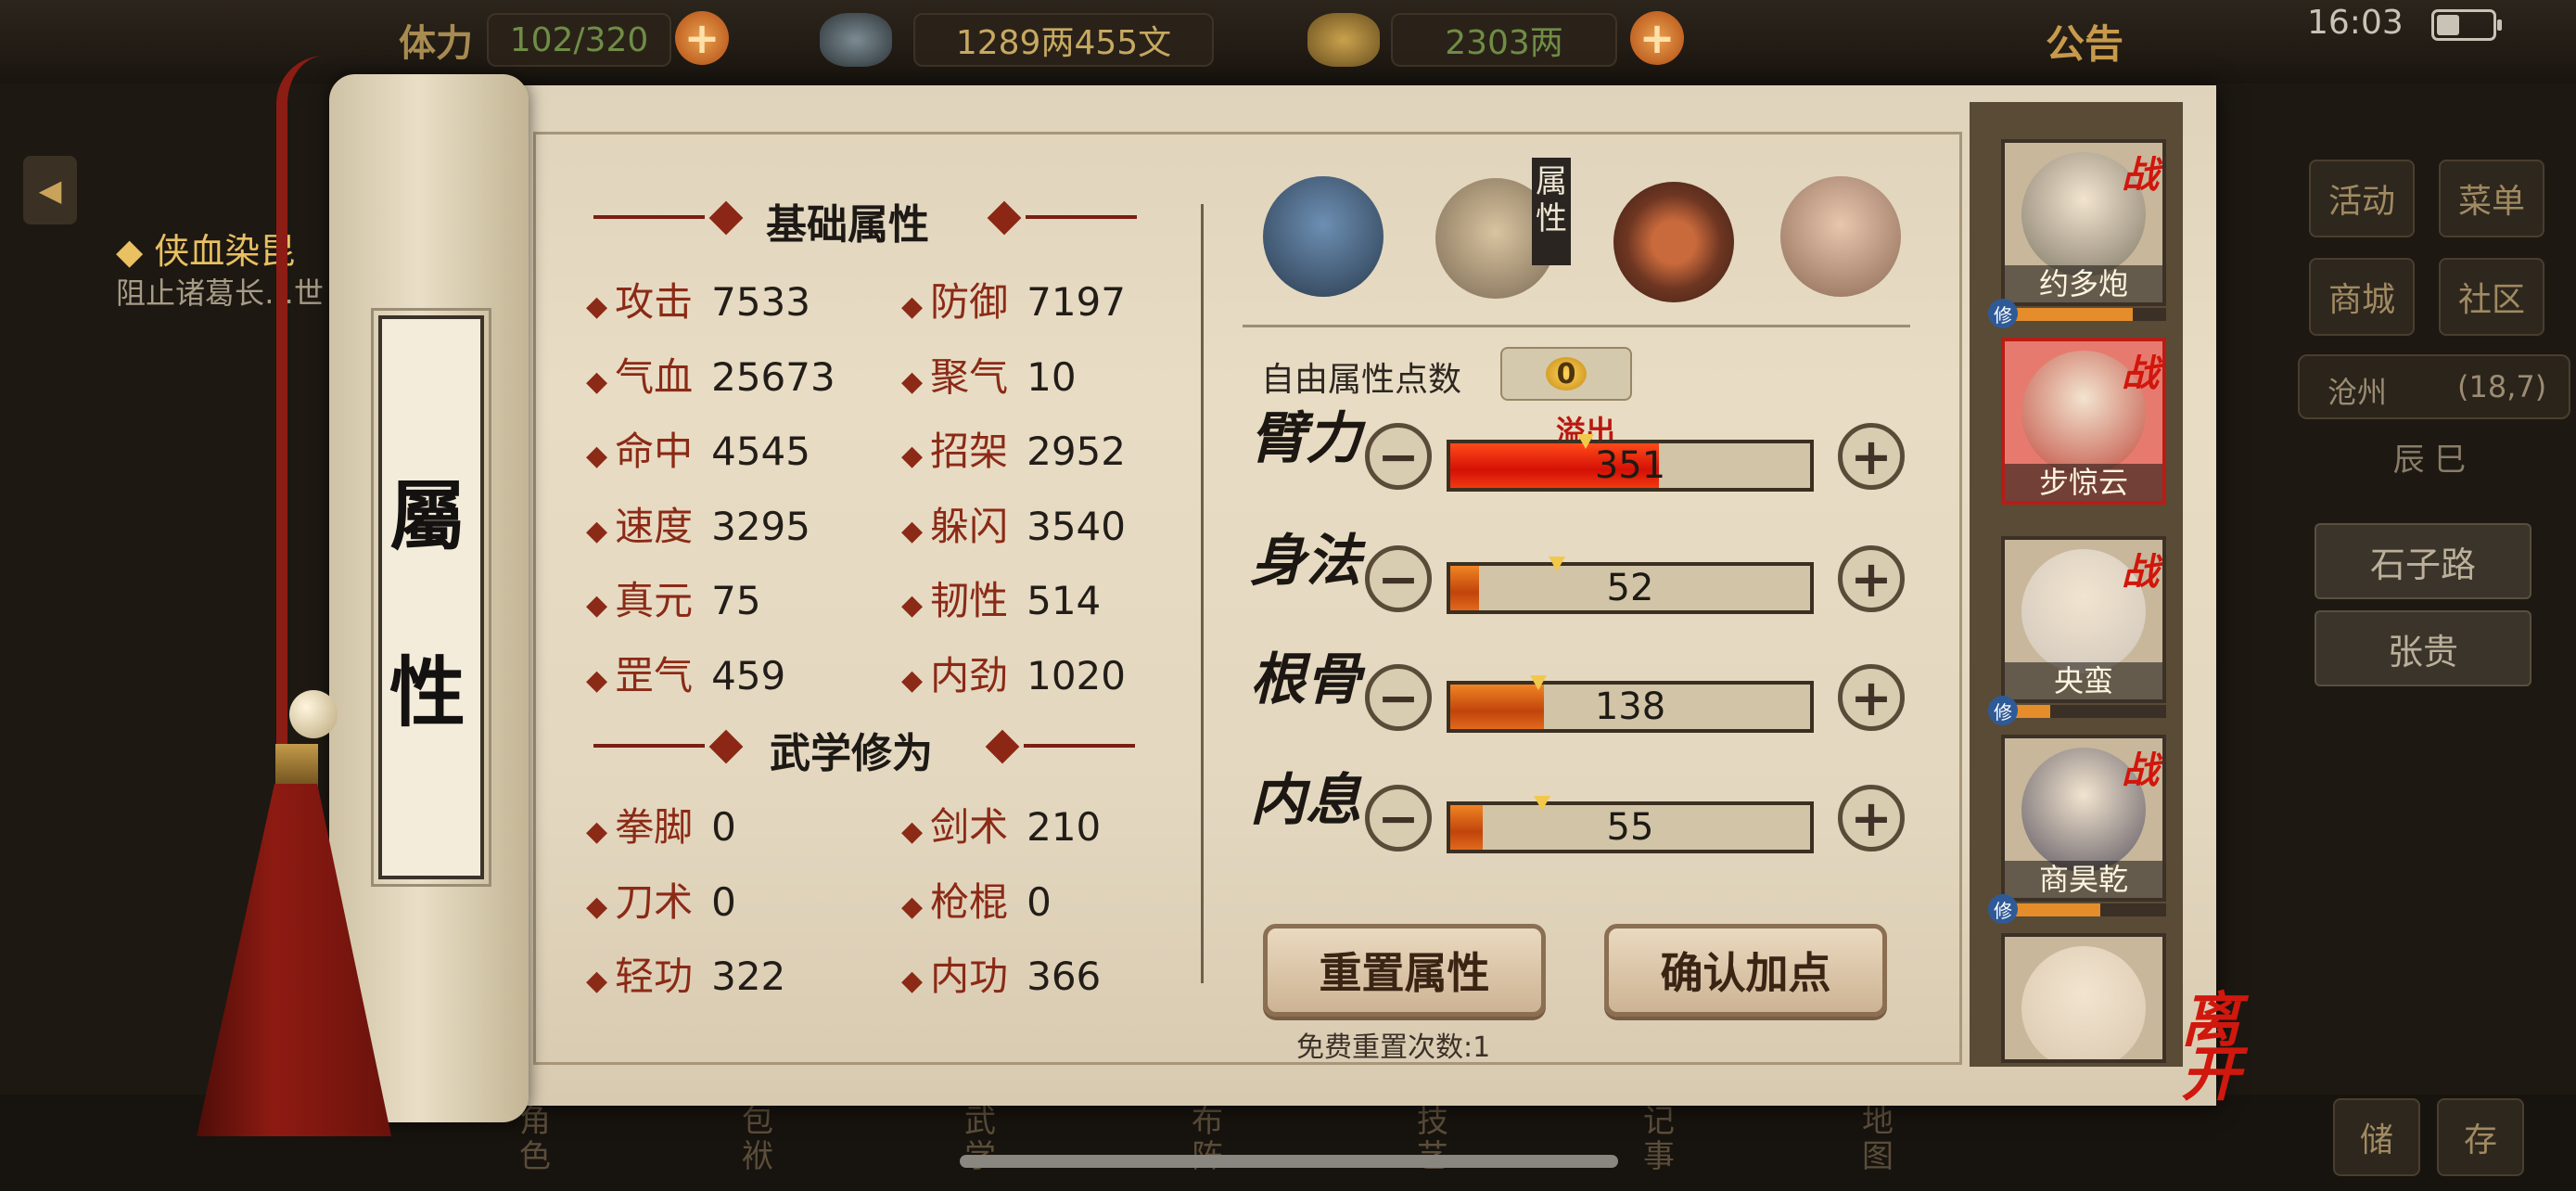 The width and height of the screenshot is (2576, 1191). Describe the element at coordinates (1393, 1047) in the screenshot. I see `free-reset-count: 免费重置次数:1` at that location.